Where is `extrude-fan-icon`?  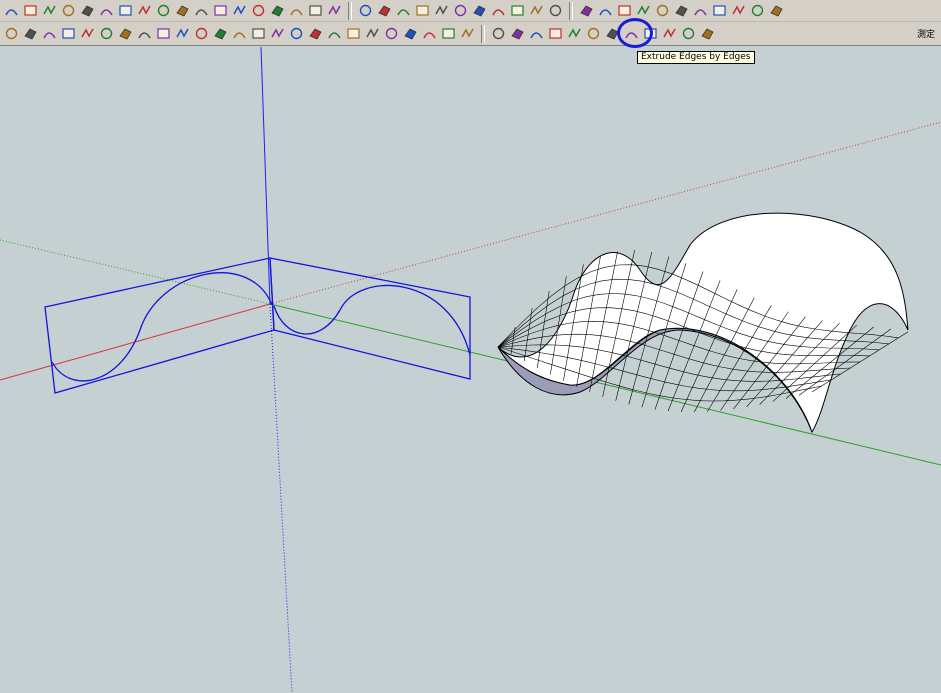 extrude-fan-icon is located at coordinates (688, 33).